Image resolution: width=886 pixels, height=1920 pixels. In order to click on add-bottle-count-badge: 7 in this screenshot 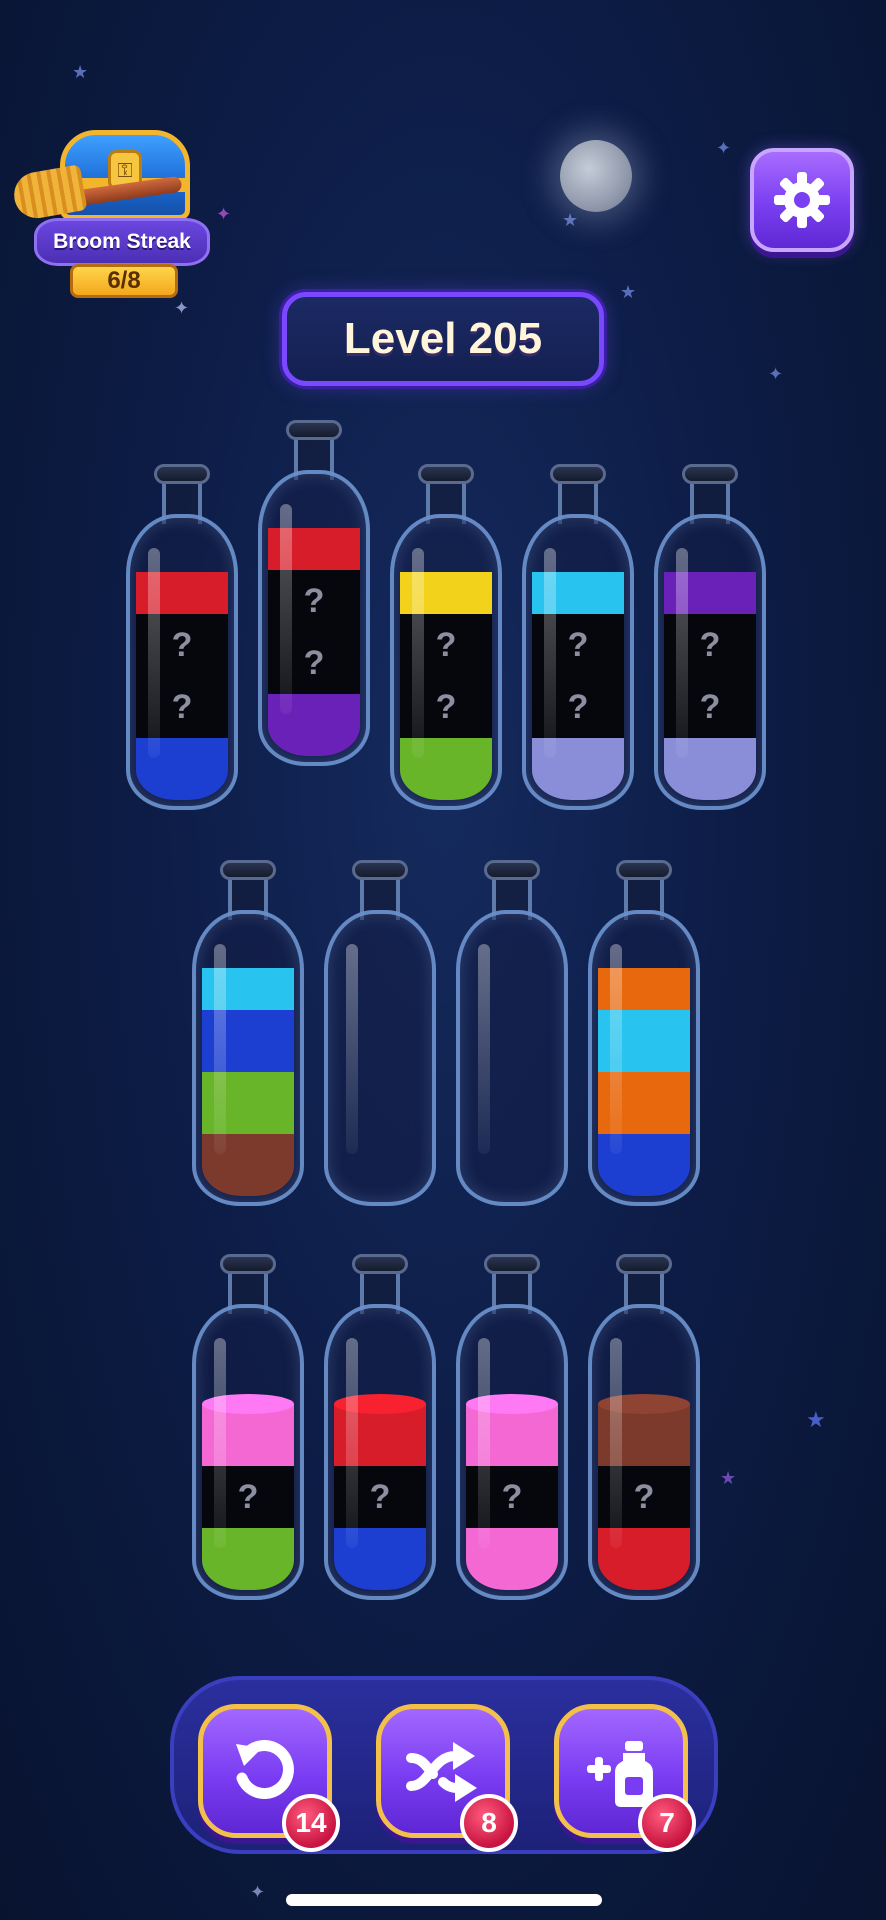, I will do `click(667, 1823)`.